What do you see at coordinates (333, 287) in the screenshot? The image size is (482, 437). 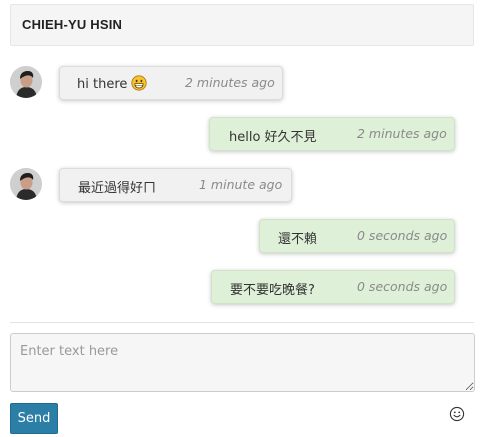 I see `message-bubble-outgoing: 要不要吃晚餐? 0 seconds ago` at bounding box center [333, 287].